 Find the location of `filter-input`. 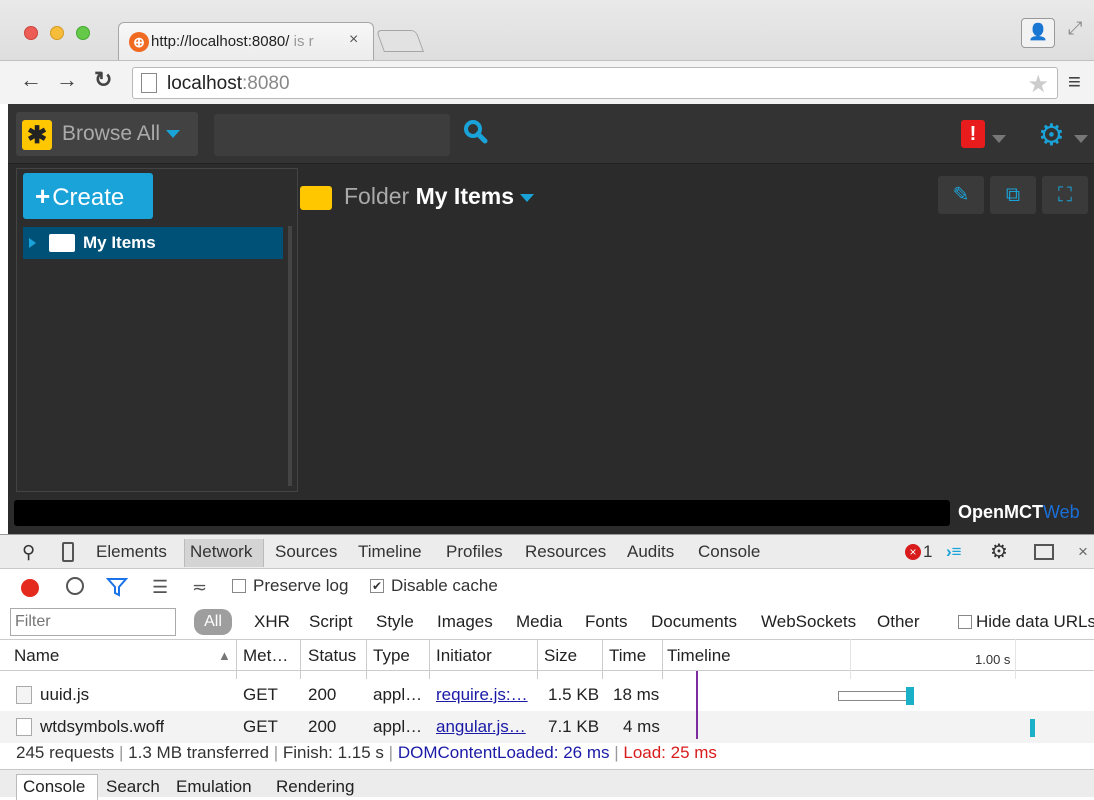

filter-input is located at coordinates (93, 622).